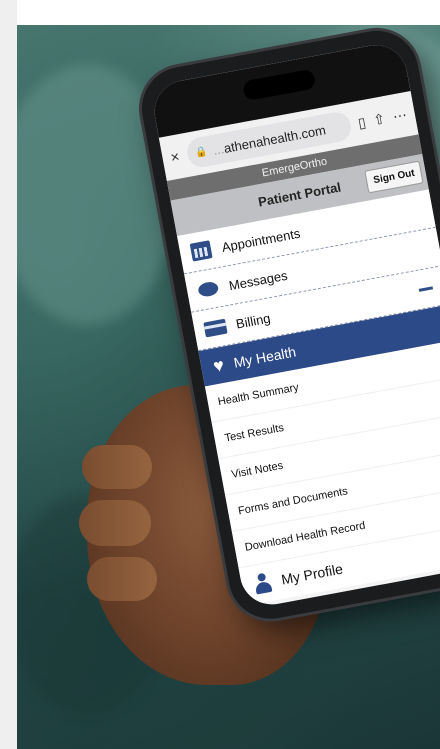  I want to click on page-margin, so click(8, 374).